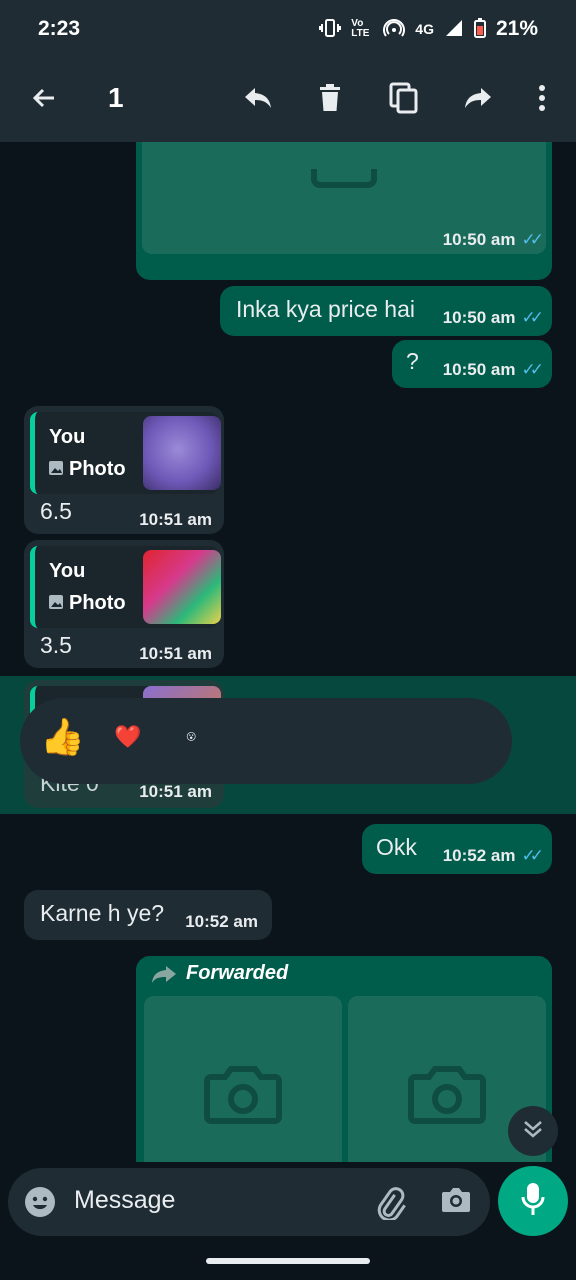  What do you see at coordinates (249, 1202) in the screenshot?
I see `message-composer: Message` at bounding box center [249, 1202].